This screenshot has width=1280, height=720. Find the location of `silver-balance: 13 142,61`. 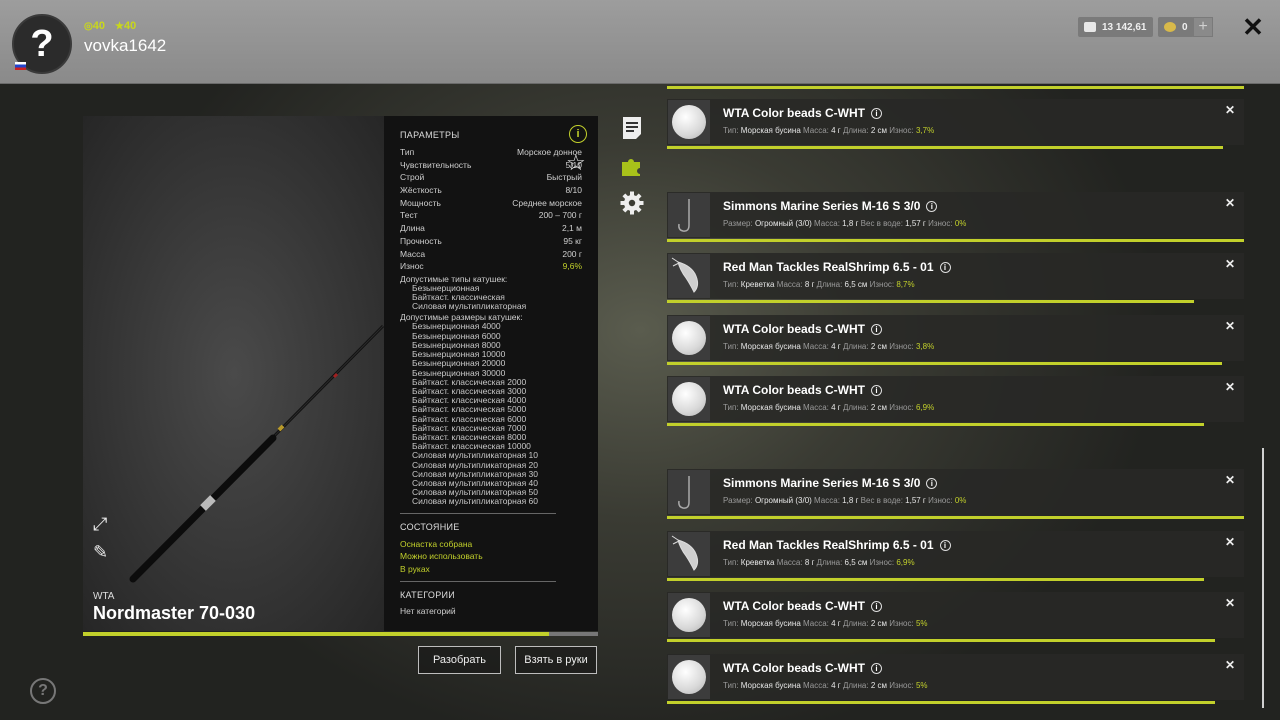

silver-balance: 13 142,61 is located at coordinates (1115, 27).